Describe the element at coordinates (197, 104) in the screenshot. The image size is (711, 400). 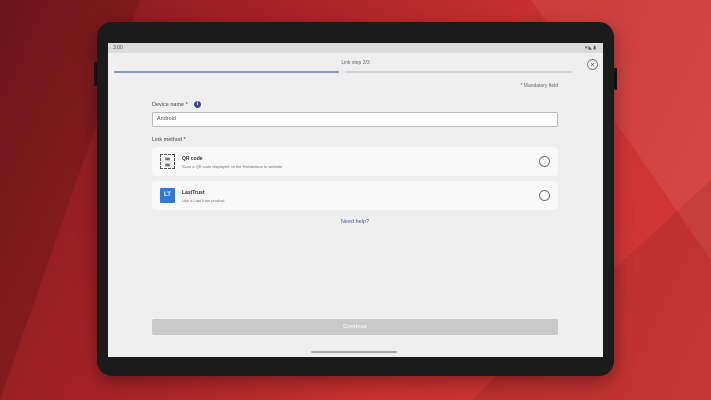
I see `info-icon: i` at that location.